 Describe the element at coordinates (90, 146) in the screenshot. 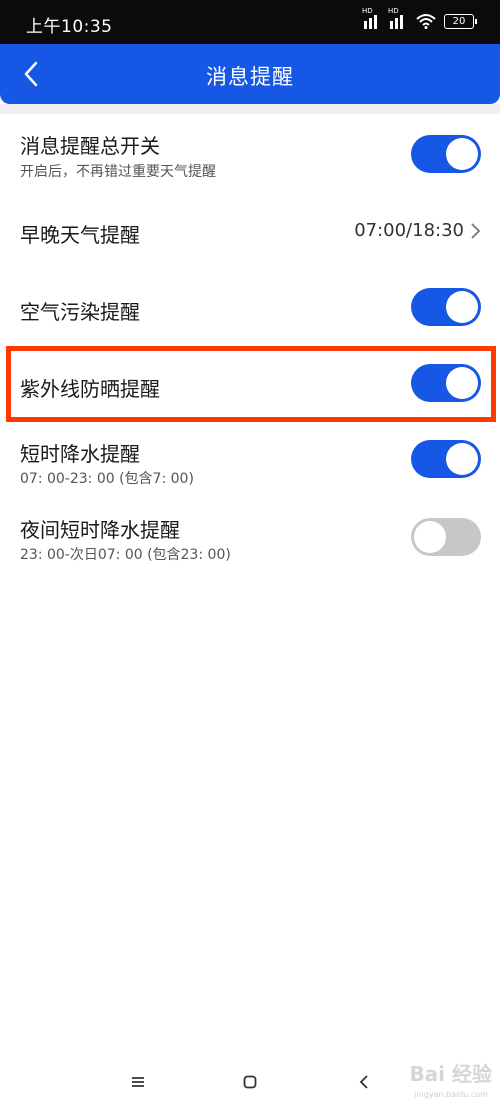

I see `setting-label: 消息提醒总开关` at that location.